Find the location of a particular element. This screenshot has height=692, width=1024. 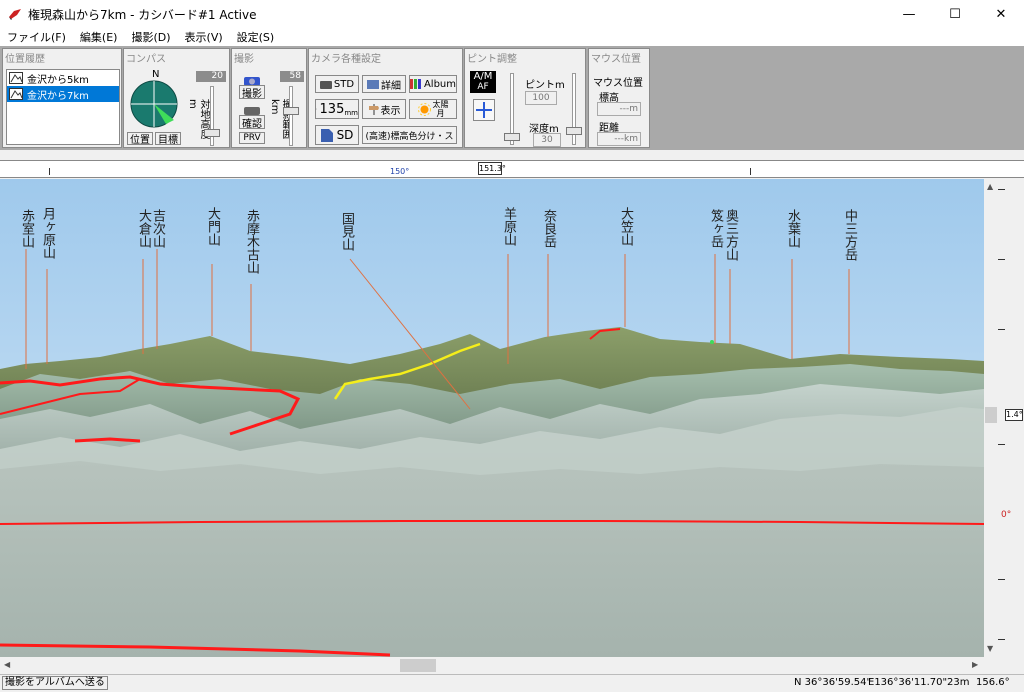

maximize-button: ☐ is located at coordinates (955, 14).